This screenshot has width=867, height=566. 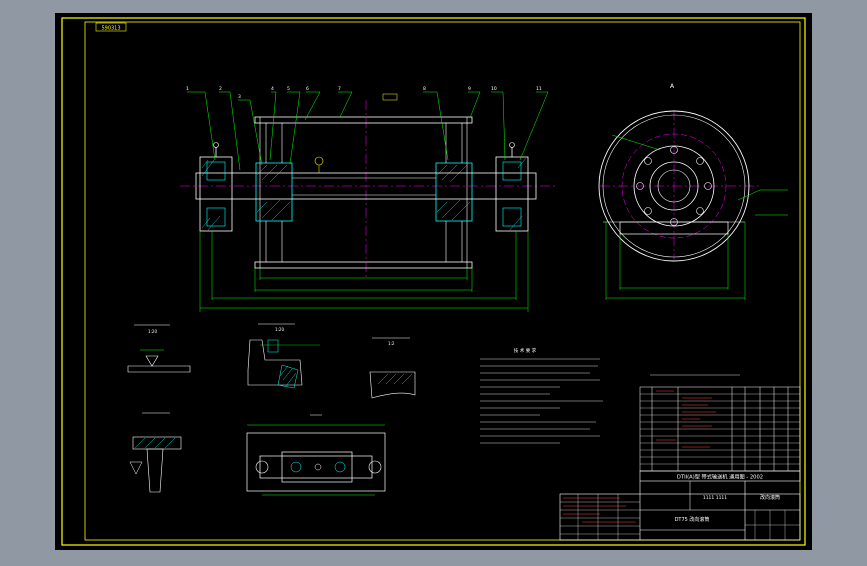 I want to click on notes-heading: 技 术 要 求, so click(x=525, y=350).